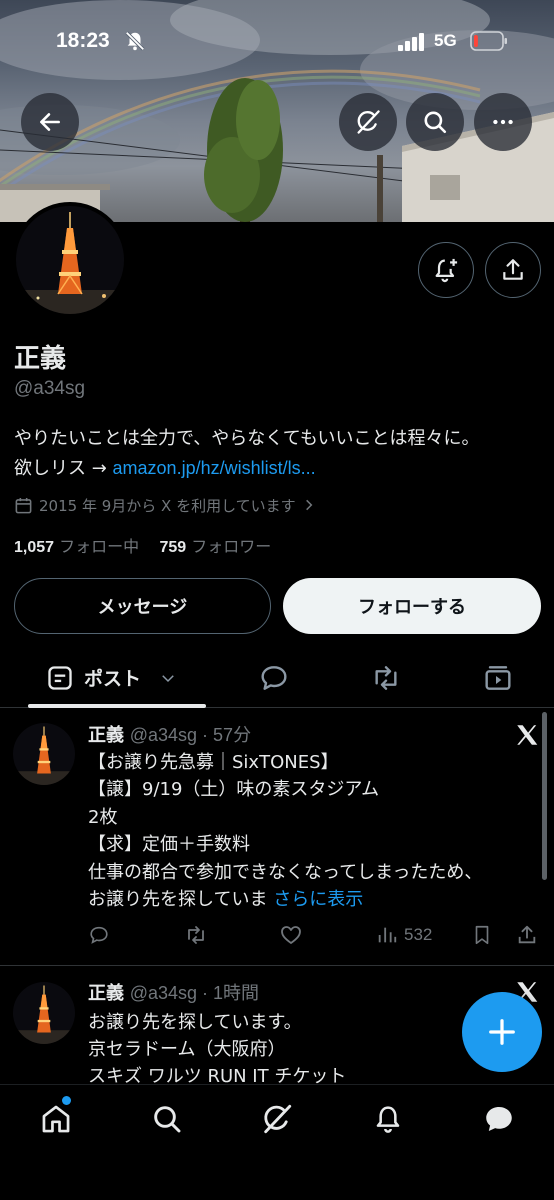 The width and height of the screenshot is (554, 1200). I want to click on post-header: 正義 @a34sg · 57分, so click(169, 734).